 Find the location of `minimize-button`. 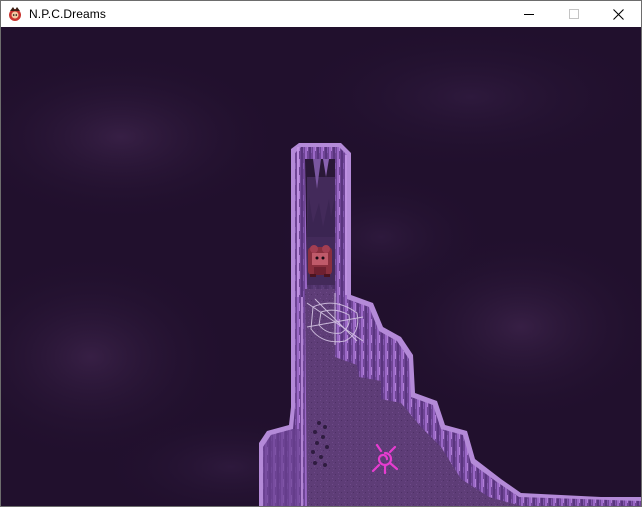

minimize-button is located at coordinates (528, 14).